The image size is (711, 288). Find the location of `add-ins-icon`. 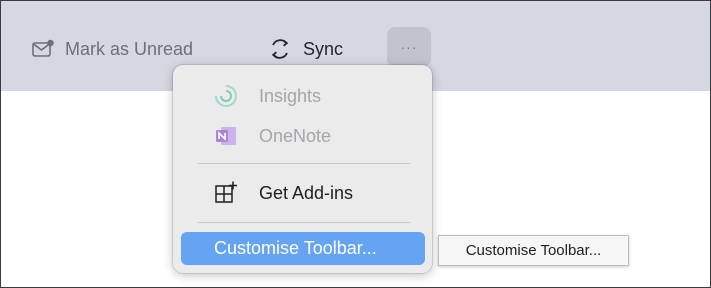

add-ins-icon is located at coordinates (226, 193).